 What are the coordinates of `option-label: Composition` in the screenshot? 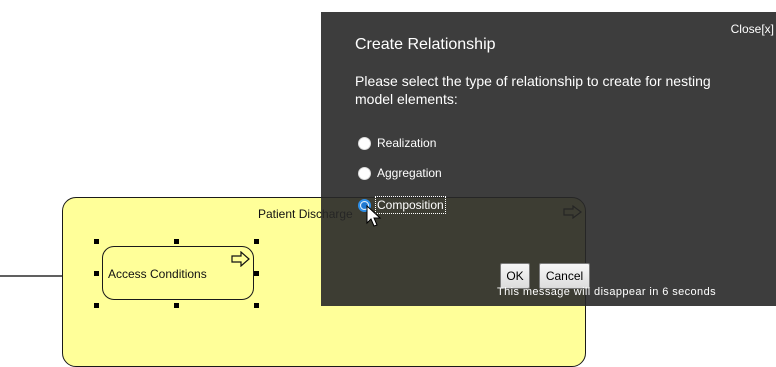 It's located at (410, 205).